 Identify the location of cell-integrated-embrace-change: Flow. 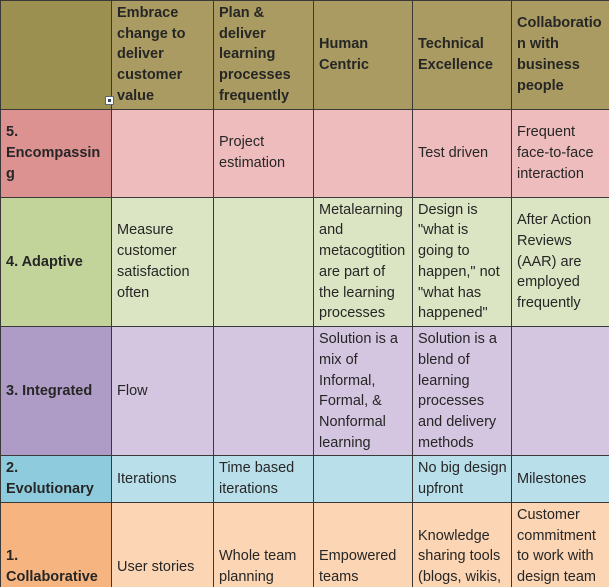
(162, 391).